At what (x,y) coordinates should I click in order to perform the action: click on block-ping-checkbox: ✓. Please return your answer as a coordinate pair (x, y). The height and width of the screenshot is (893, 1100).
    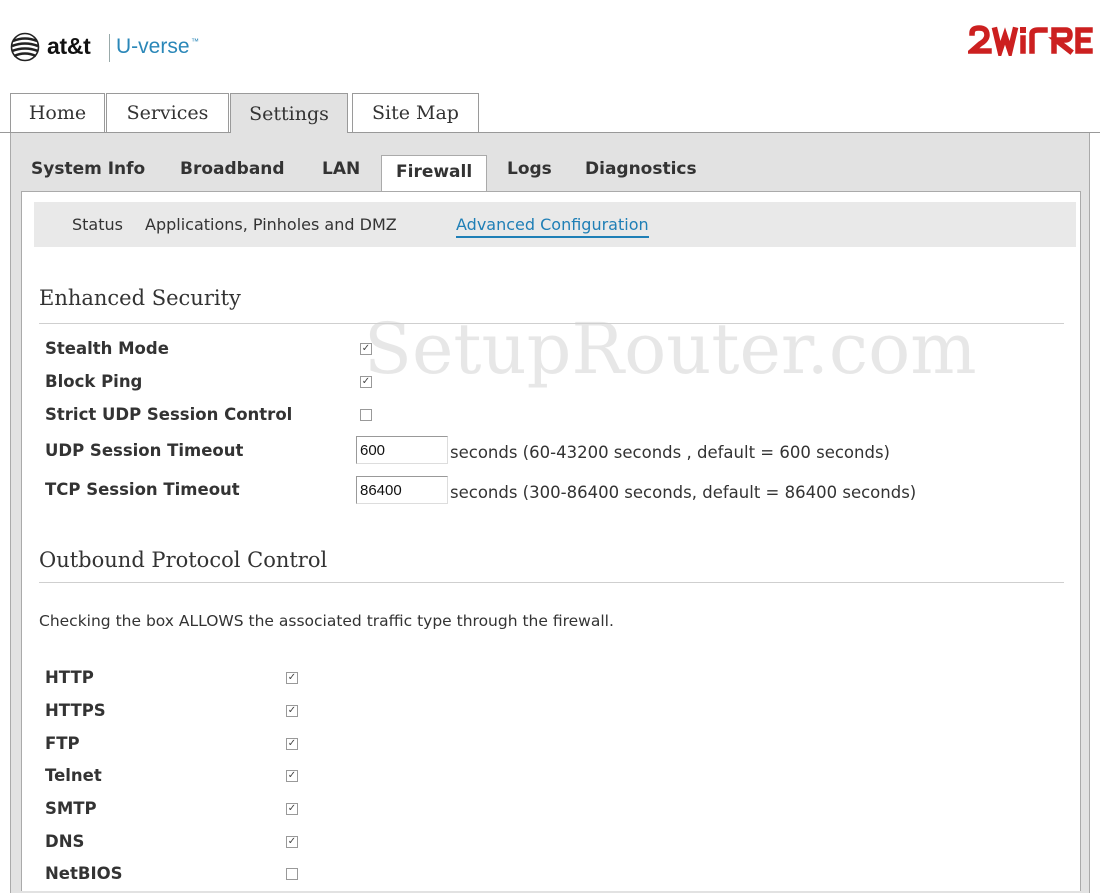
    Looking at the image, I should click on (366, 382).